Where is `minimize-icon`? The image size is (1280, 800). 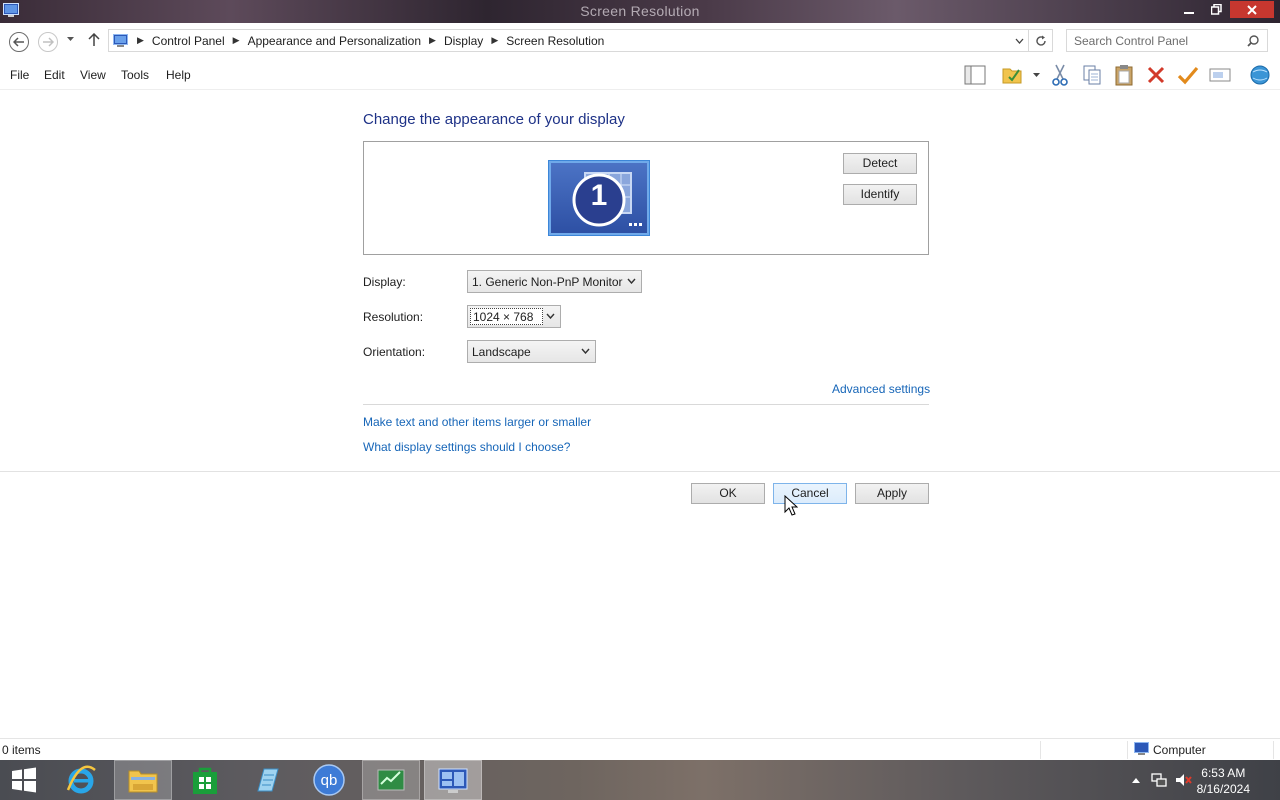 minimize-icon is located at coordinates (1189, 12).